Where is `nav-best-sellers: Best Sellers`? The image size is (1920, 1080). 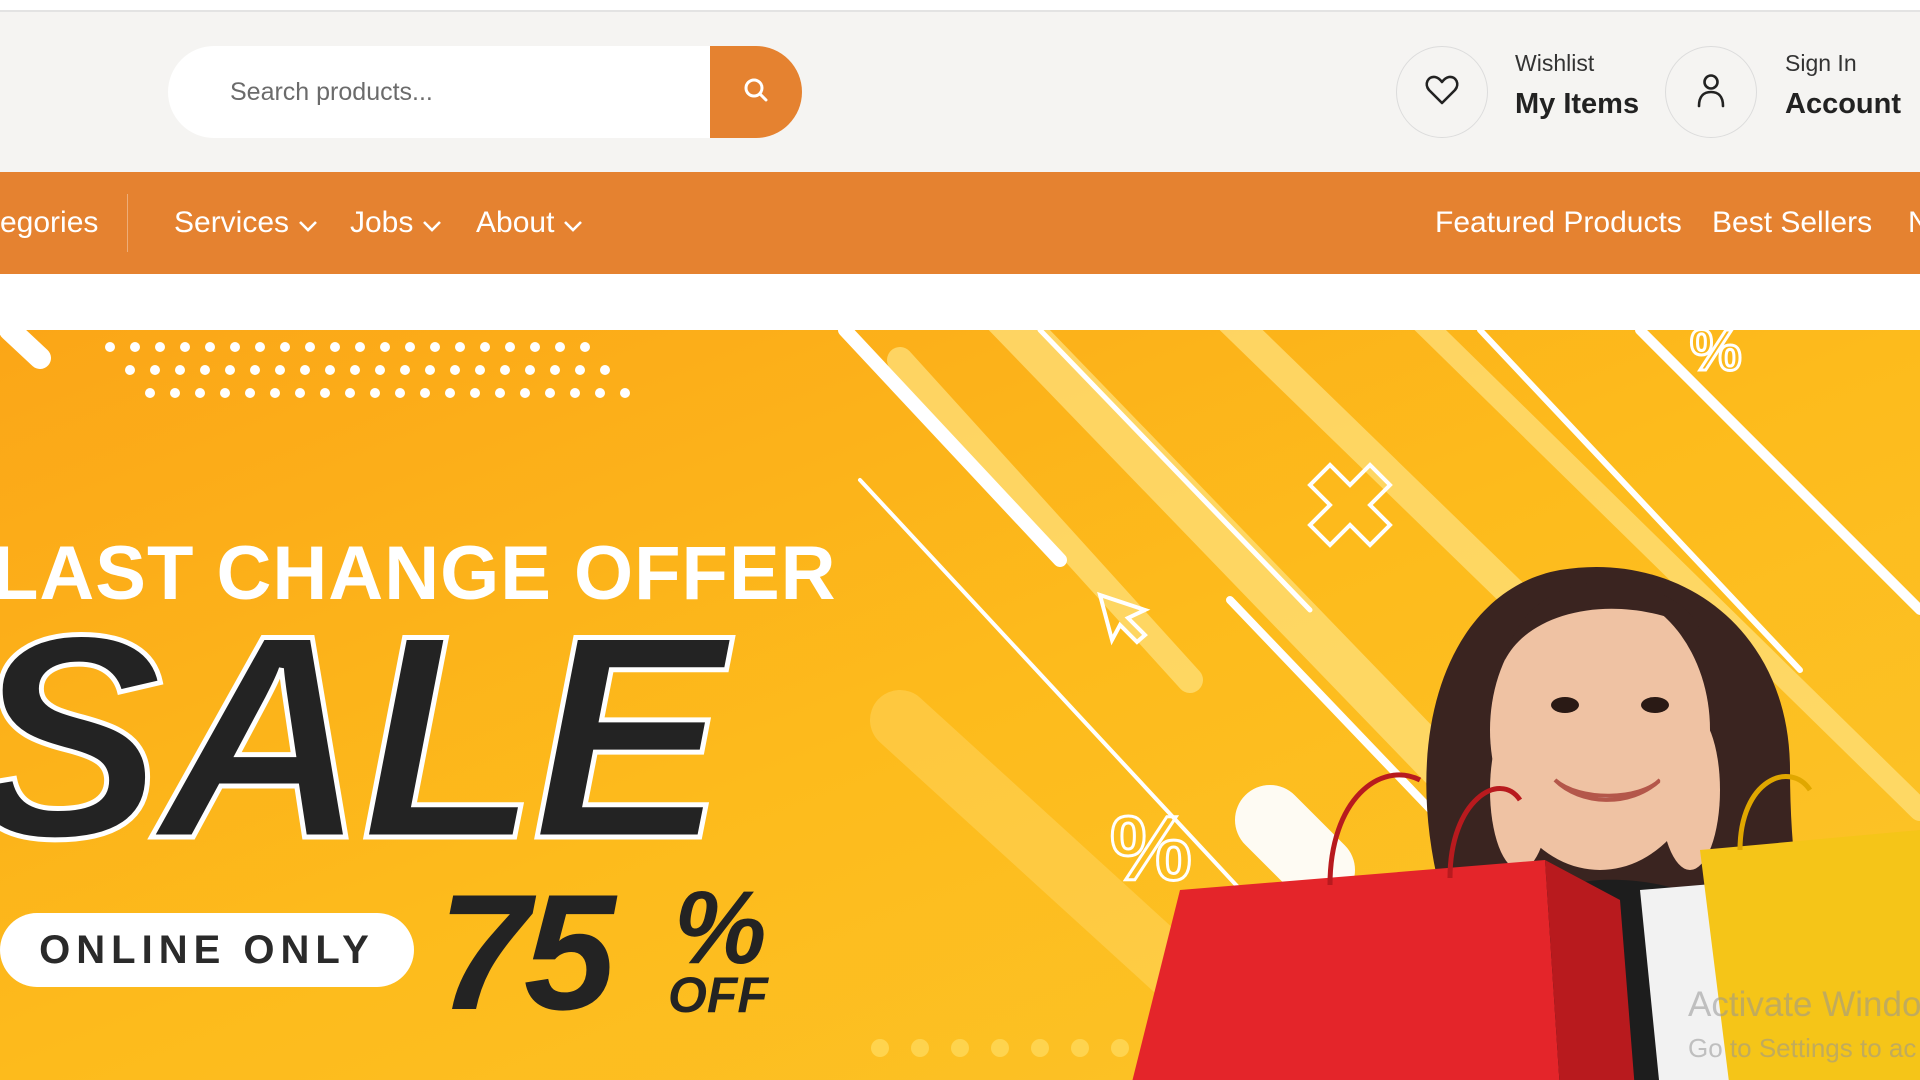
nav-best-sellers: Best Sellers is located at coordinates (1792, 223).